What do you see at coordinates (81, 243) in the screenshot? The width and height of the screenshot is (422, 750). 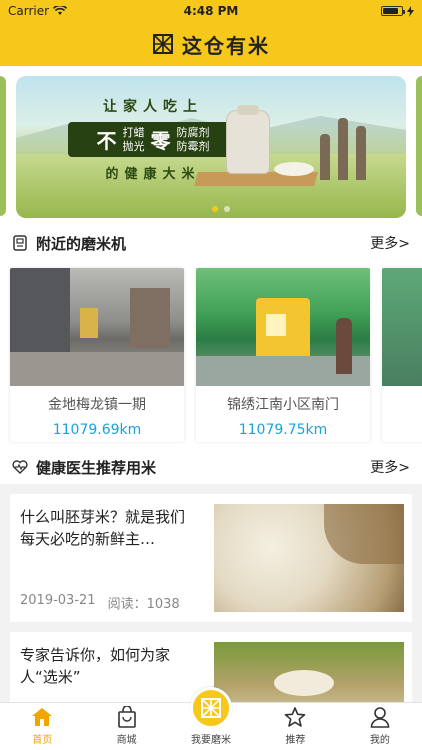 I see `nearby-title: 附近的磨米机` at bounding box center [81, 243].